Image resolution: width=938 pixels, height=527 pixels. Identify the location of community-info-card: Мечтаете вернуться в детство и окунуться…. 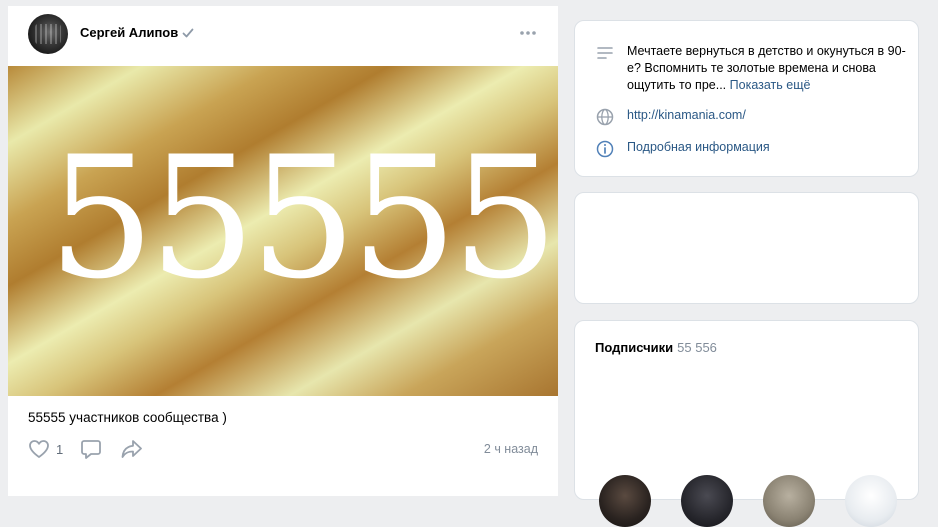
(746, 98).